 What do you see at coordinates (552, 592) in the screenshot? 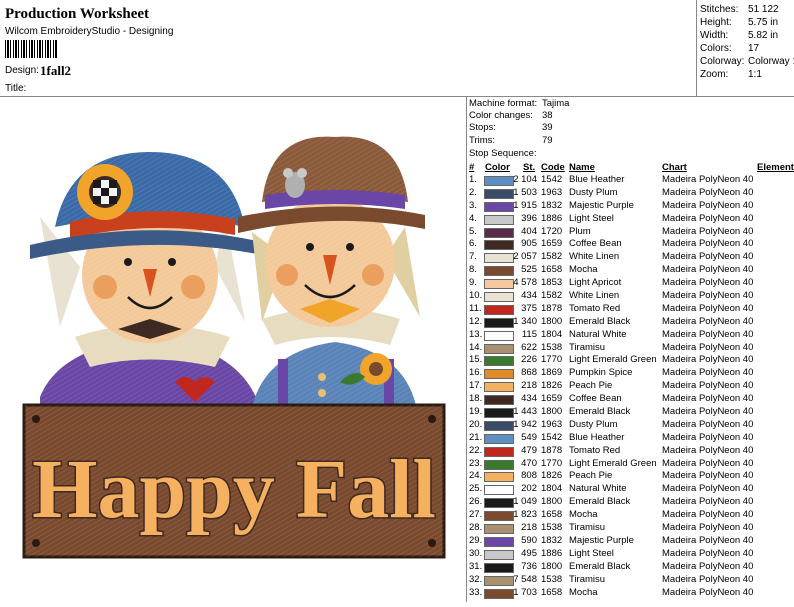
I see `thread-code: 1658` at bounding box center [552, 592].